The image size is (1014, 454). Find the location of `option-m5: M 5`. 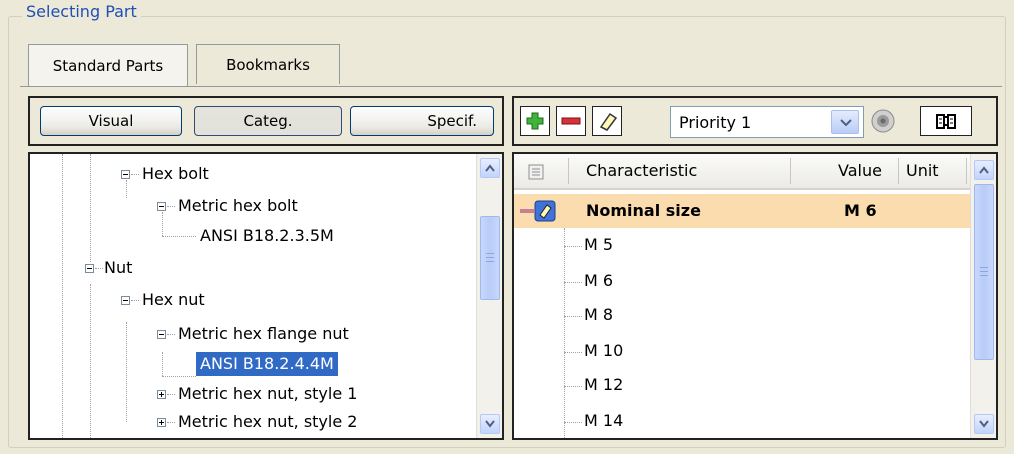

option-m5: M 5 is located at coordinates (598, 245).